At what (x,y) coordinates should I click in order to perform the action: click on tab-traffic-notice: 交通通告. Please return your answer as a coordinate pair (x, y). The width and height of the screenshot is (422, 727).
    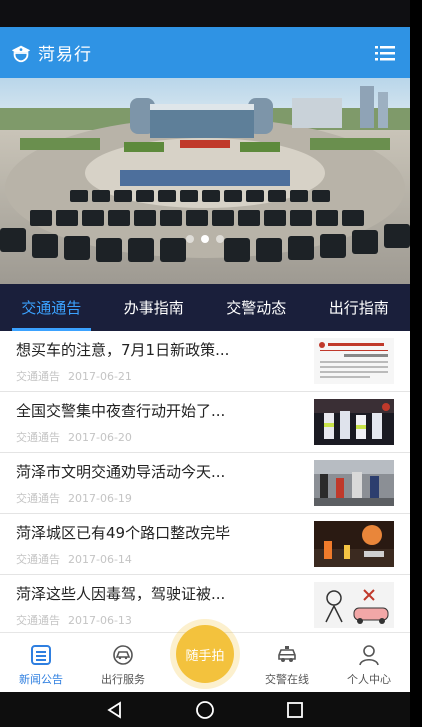
    Looking at the image, I should click on (51, 307).